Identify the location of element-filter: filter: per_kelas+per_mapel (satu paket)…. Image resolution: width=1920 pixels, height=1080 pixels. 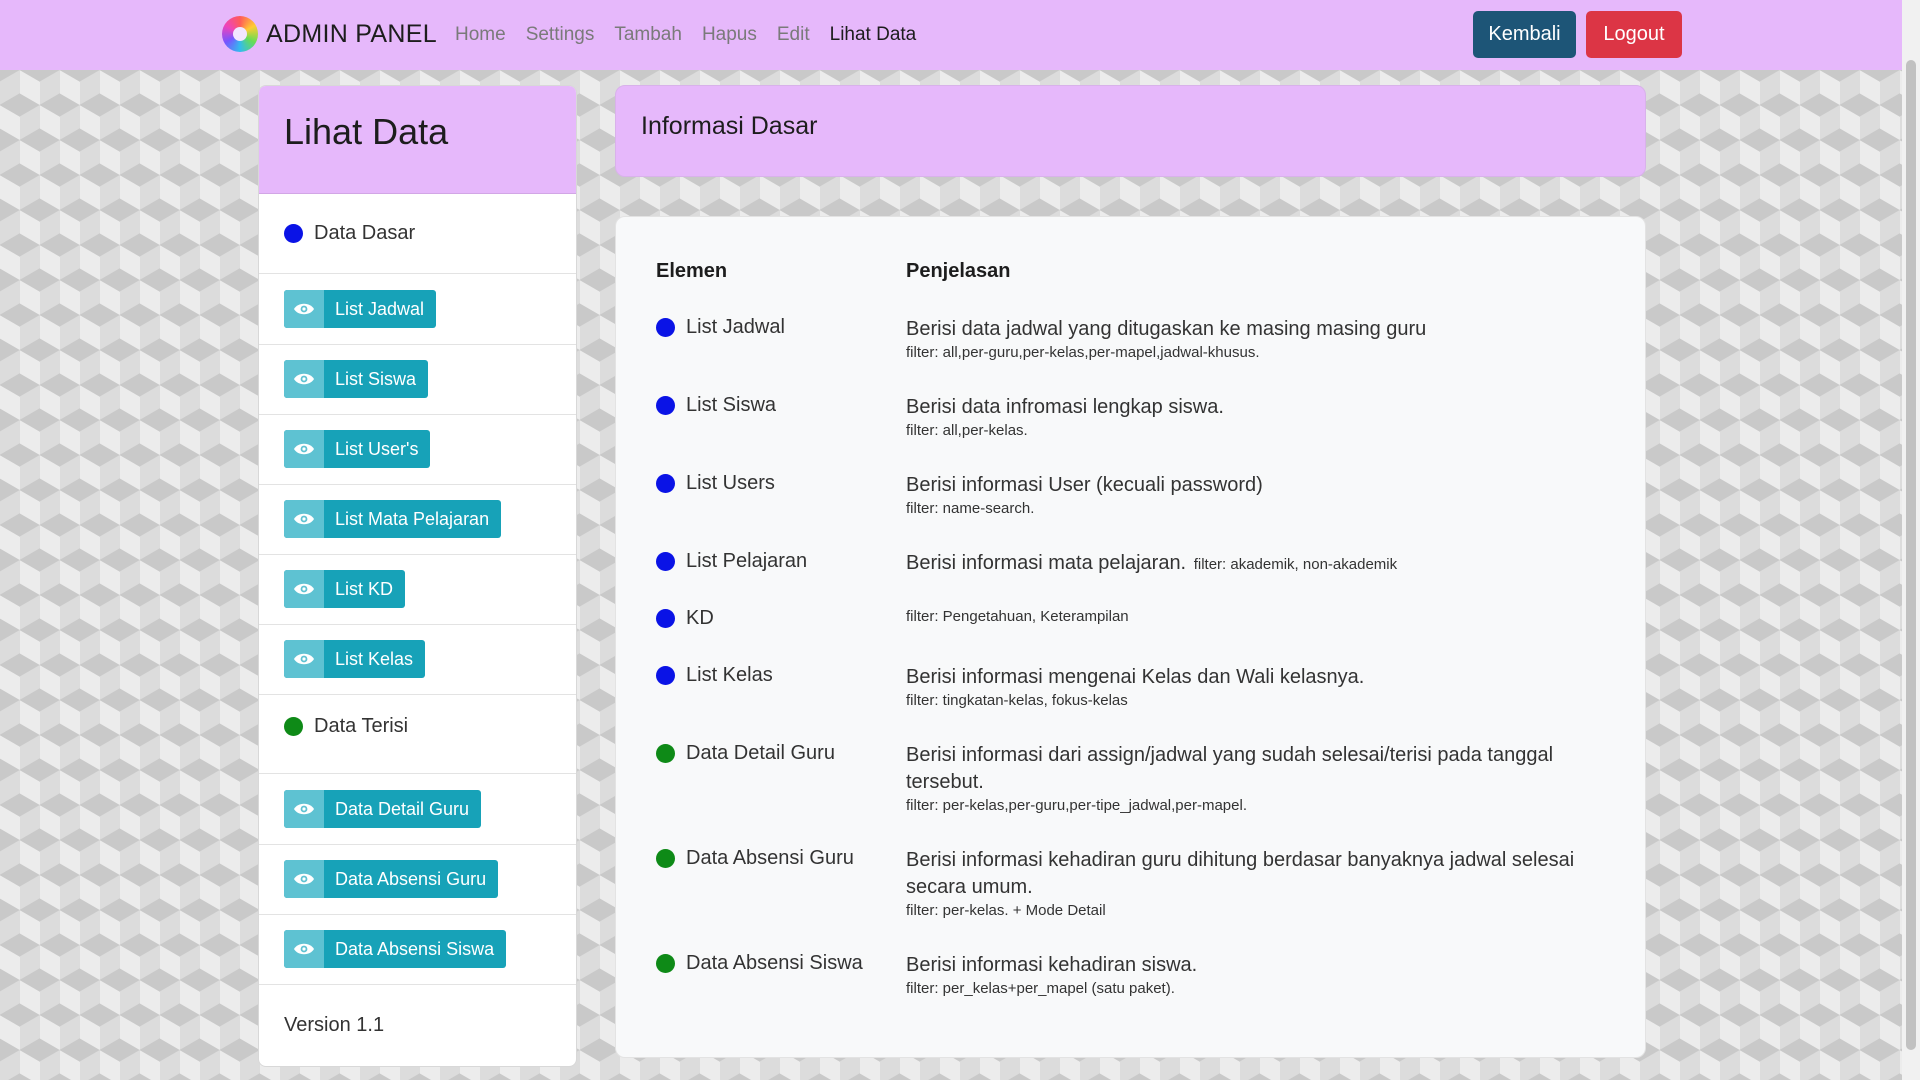
(1040, 988).